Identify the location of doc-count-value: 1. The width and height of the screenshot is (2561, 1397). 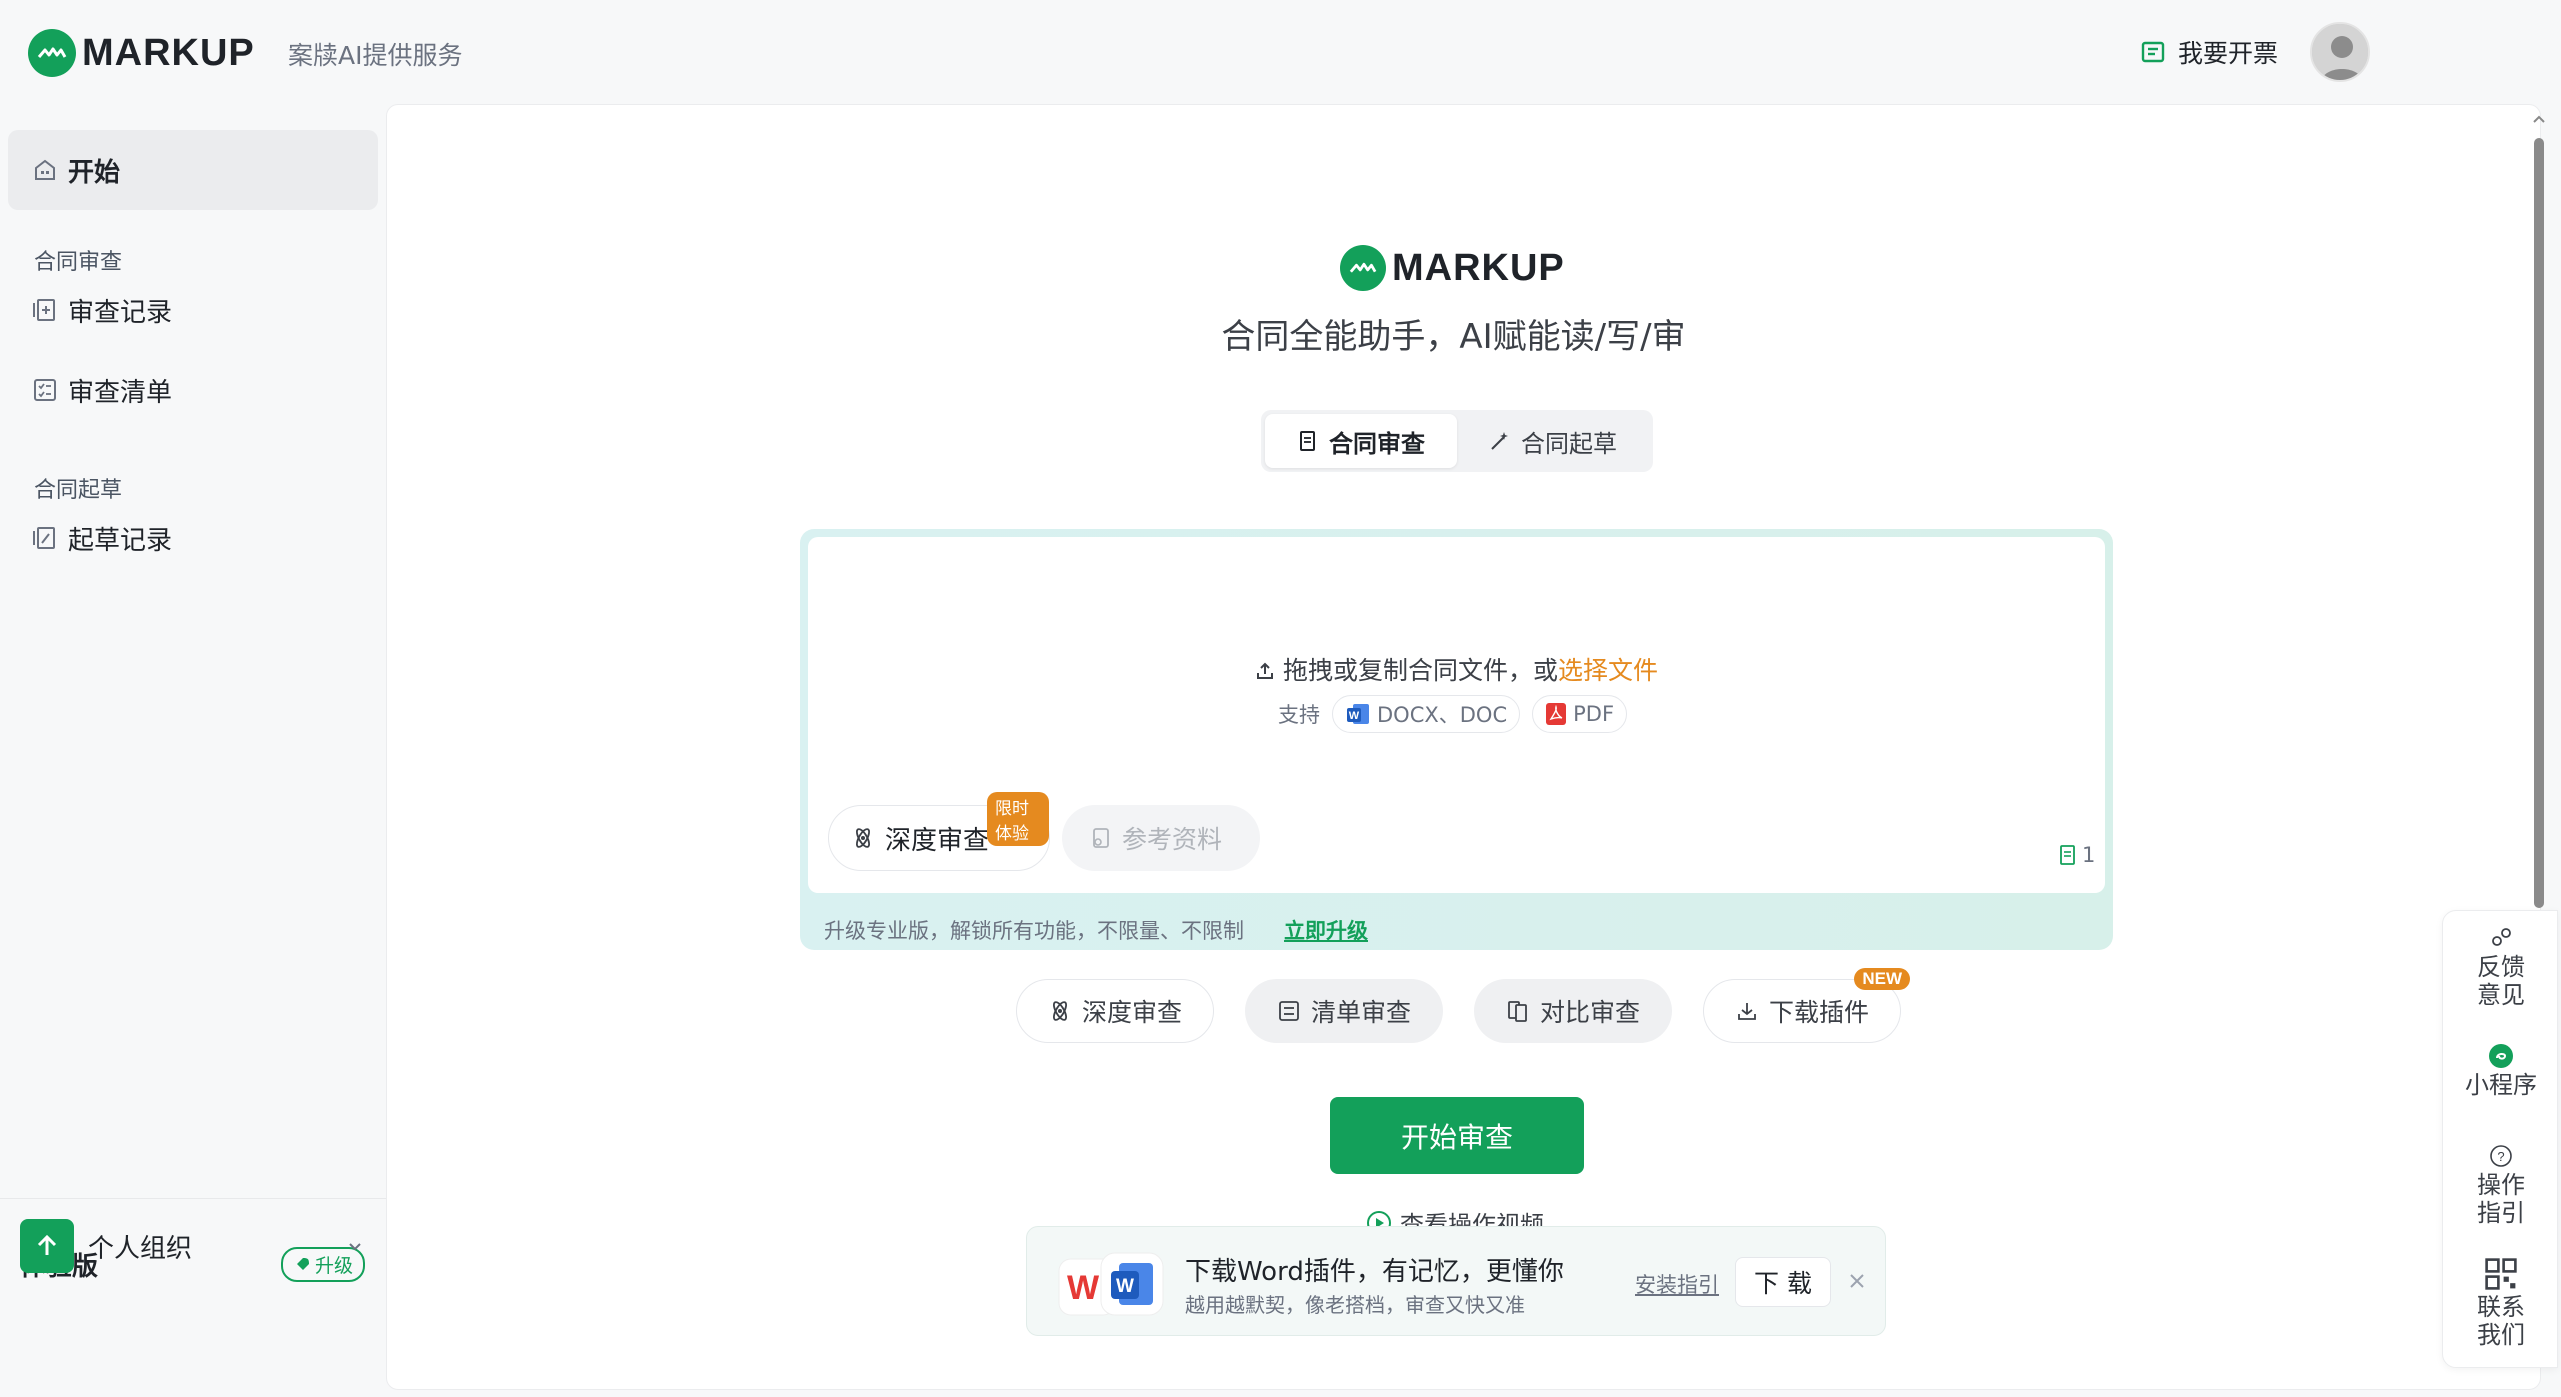
(2089, 855).